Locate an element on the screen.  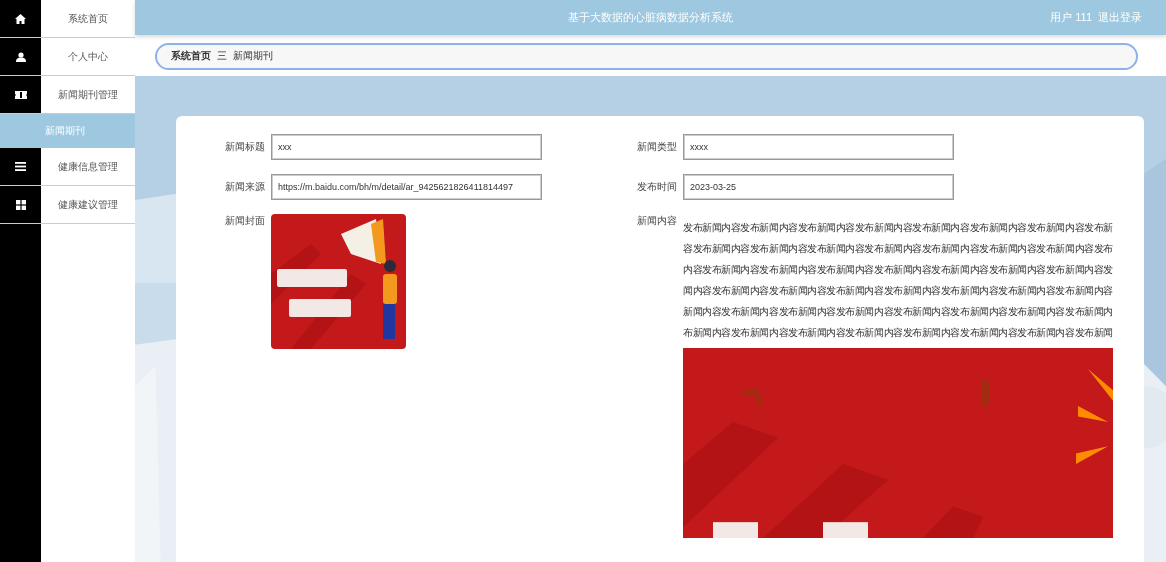
sidebar-item: 健康建议管理 is located at coordinates (67, 205).